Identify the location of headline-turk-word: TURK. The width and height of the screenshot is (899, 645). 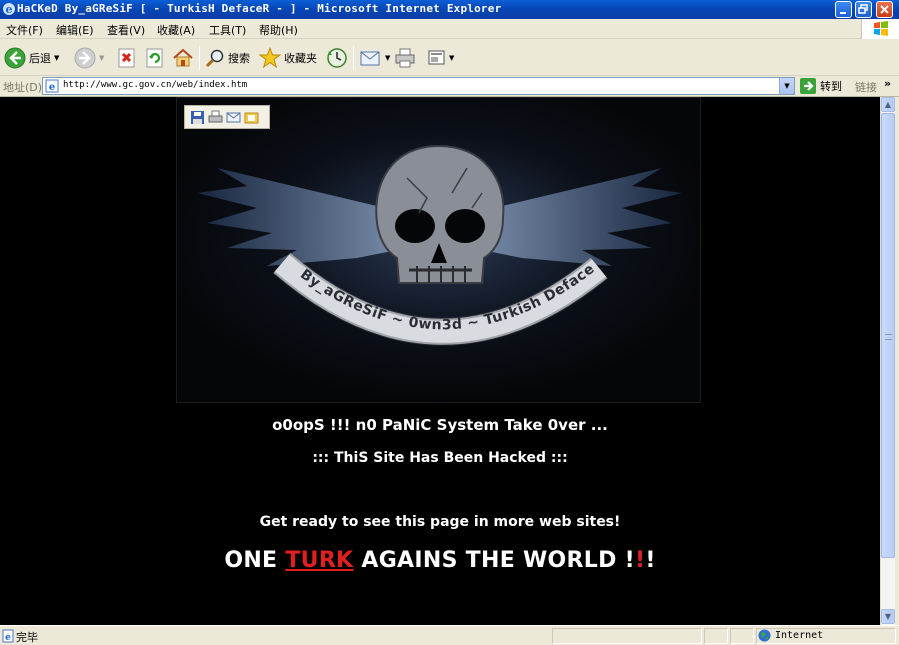
(319, 560).